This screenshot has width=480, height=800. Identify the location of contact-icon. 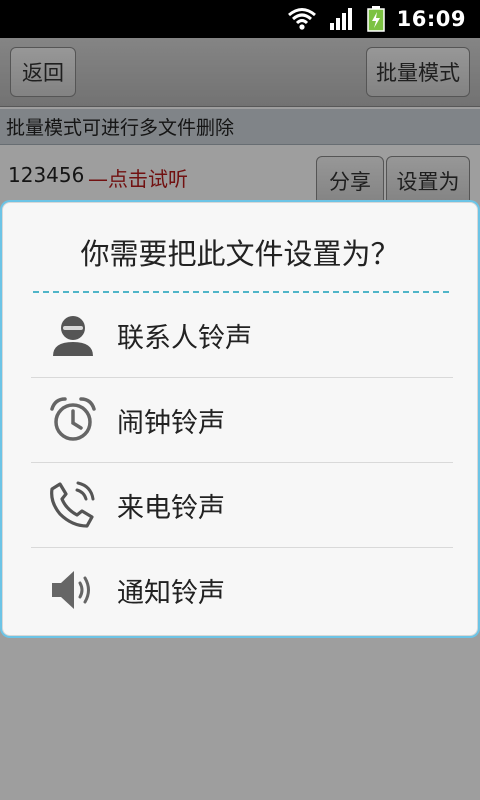
(73, 335).